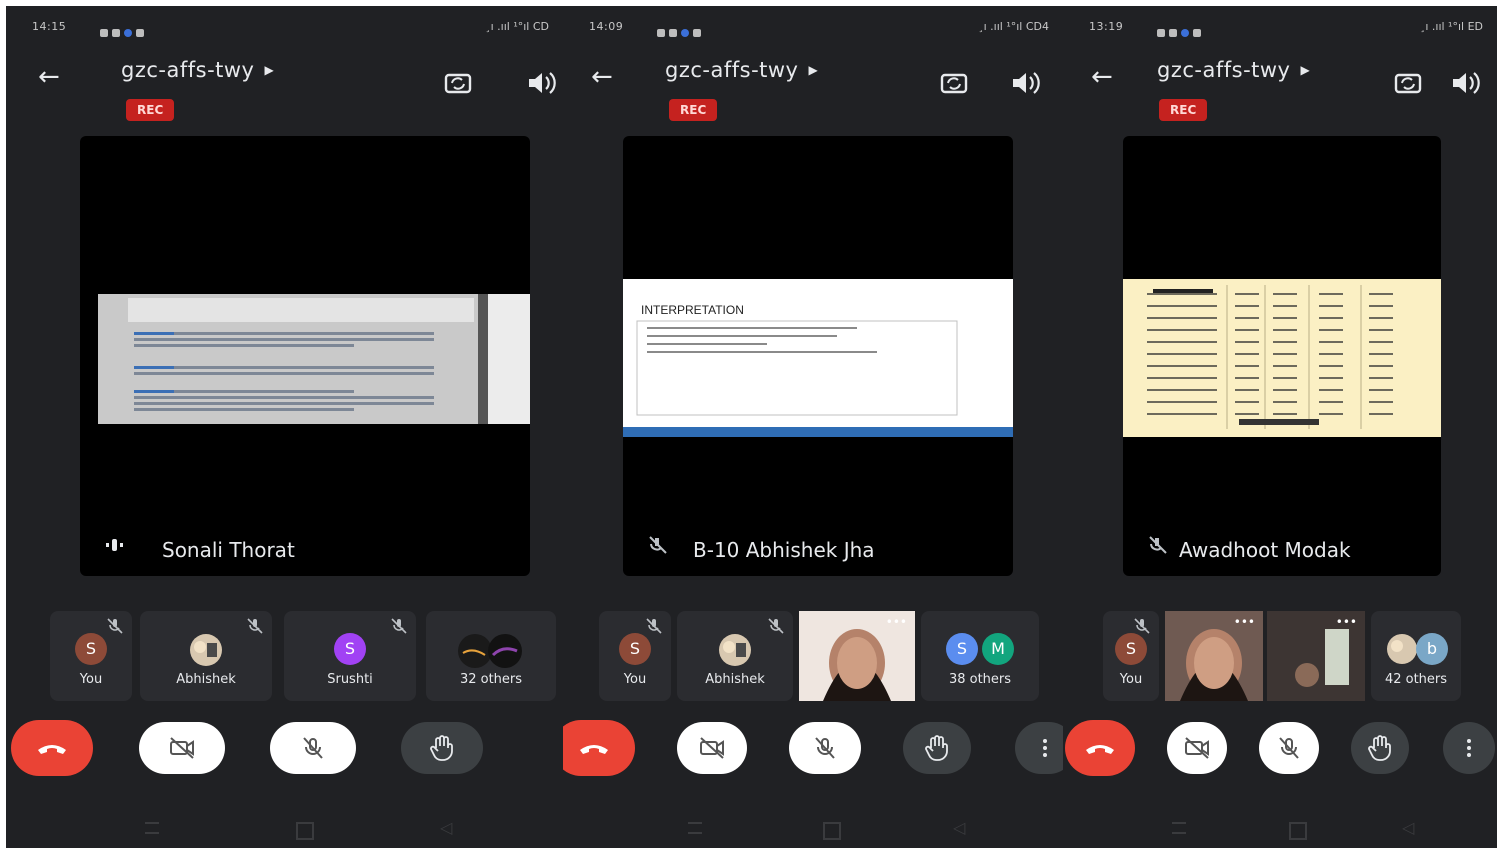 The image size is (1503, 851). I want to click on hand-icon, so click(1380, 748).